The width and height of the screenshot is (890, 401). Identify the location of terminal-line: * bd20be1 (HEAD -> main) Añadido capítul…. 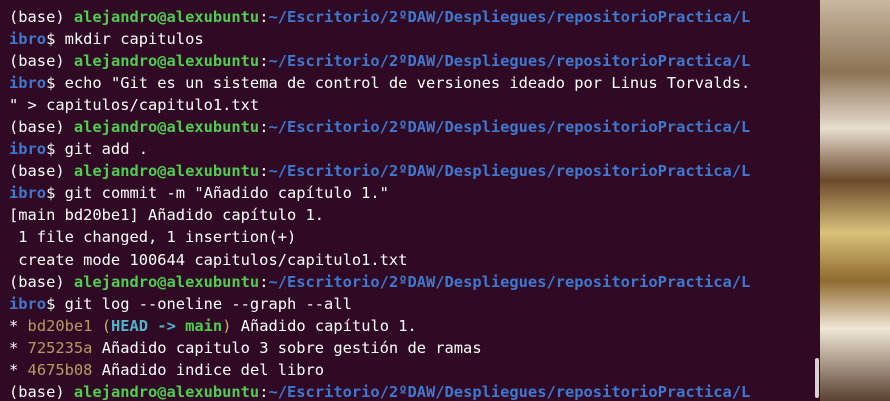
(414, 326).